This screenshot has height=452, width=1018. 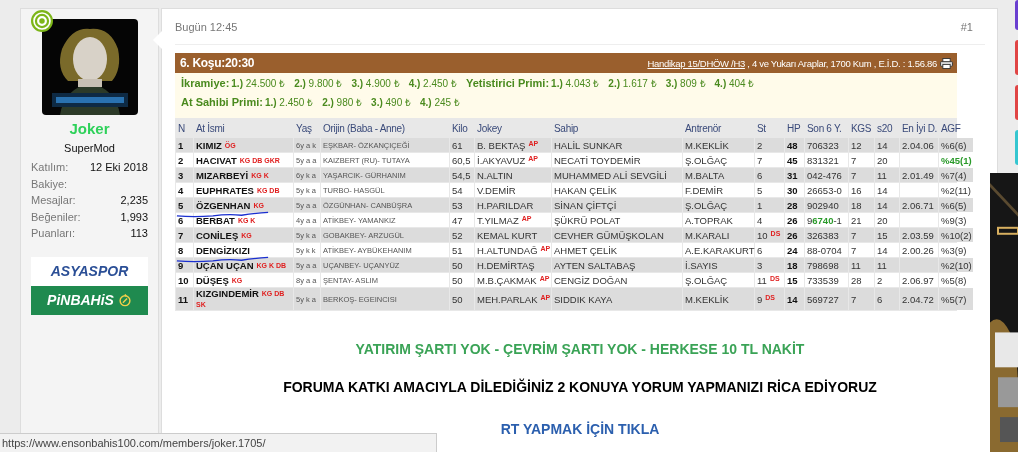 What do you see at coordinates (919, 128) in the screenshot?
I see `column-header: En İyi D.` at bounding box center [919, 128].